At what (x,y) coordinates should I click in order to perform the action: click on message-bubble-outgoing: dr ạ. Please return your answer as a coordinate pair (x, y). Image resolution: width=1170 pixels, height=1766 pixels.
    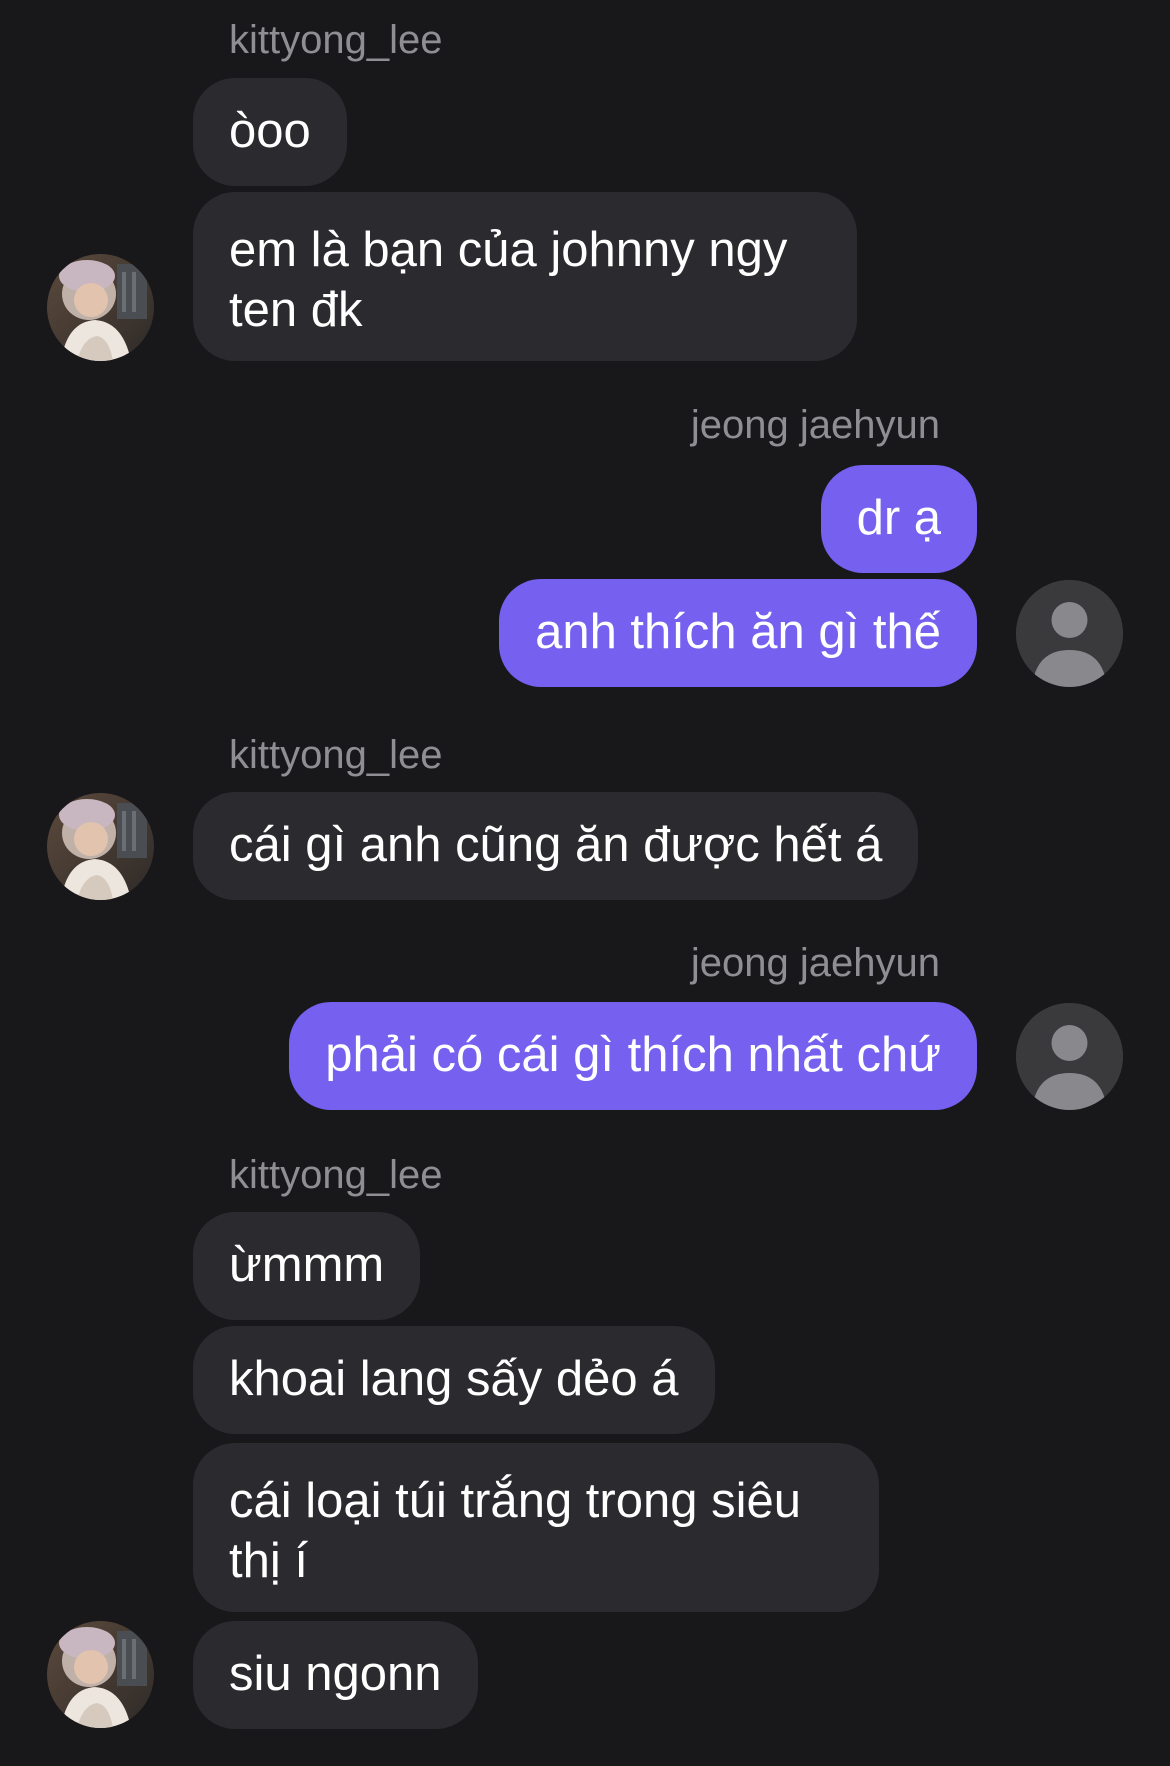
    Looking at the image, I should click on (898, 519).